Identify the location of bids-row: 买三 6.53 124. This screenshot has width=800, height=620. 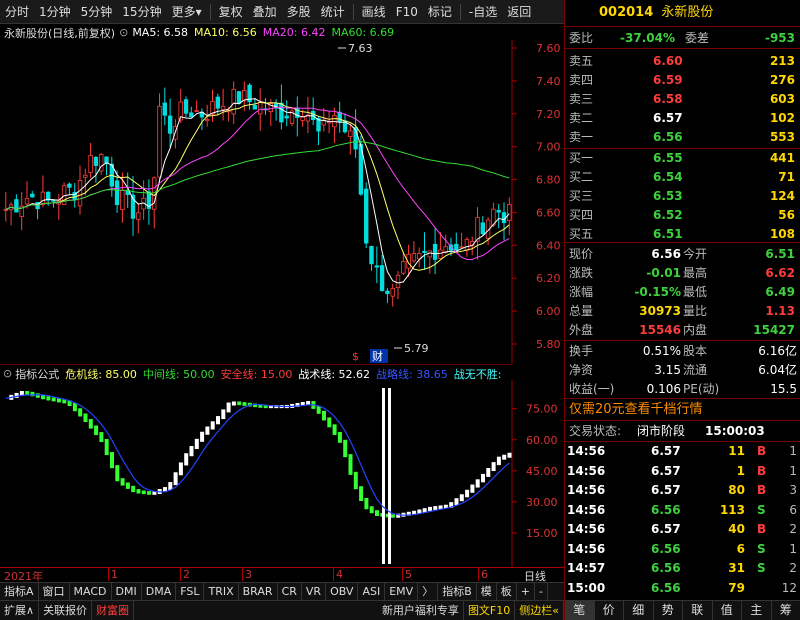
(682, 196).